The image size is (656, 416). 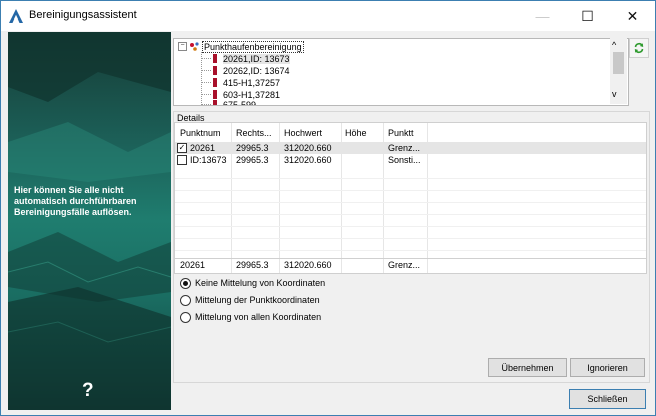 I want to click on summary-cell: 29965.3, so click(x=252, y=265).